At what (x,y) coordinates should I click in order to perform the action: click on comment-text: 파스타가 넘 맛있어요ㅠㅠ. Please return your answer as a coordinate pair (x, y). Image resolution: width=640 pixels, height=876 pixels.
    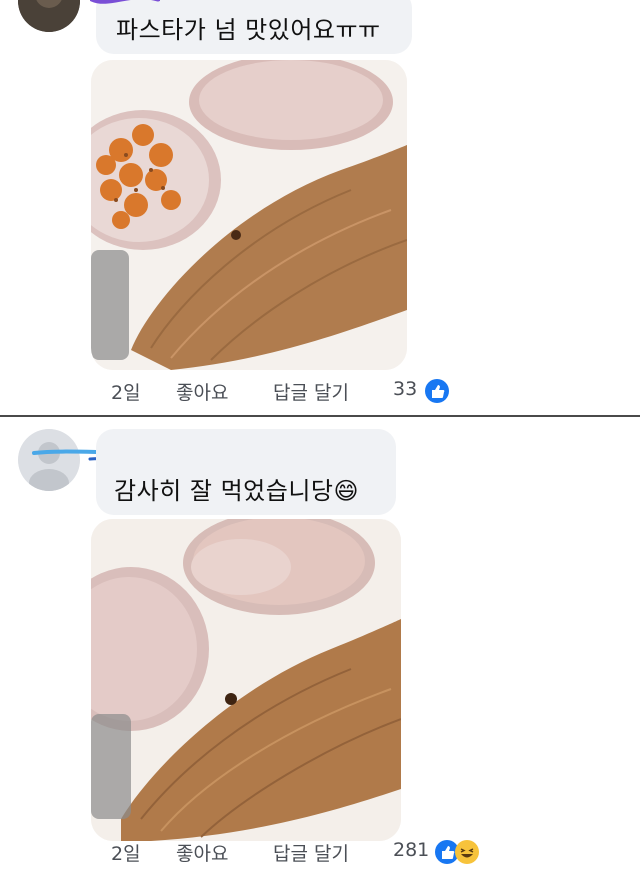
    Looking at the image, I should click on (248, 30).